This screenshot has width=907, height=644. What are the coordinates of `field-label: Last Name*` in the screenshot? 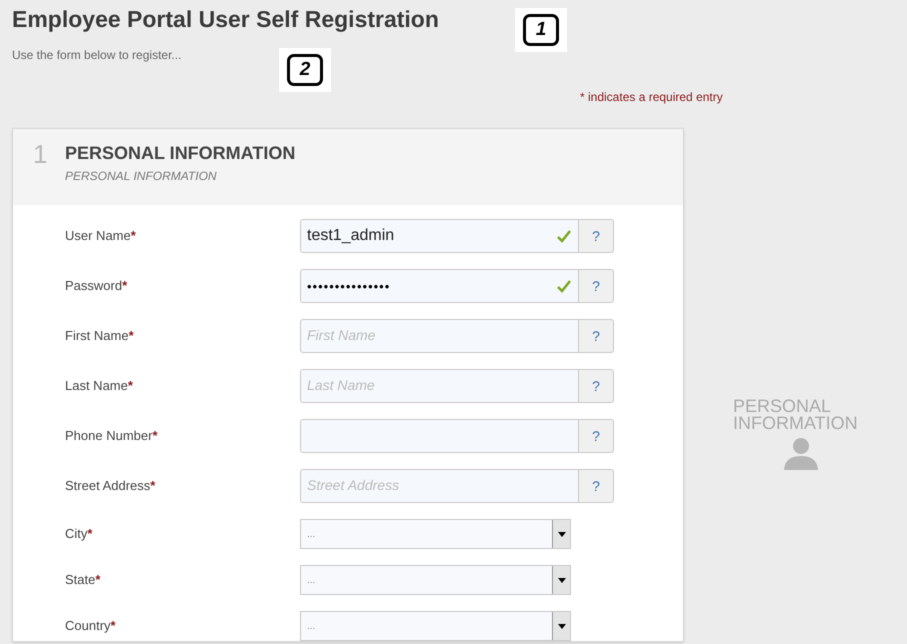 It's located at (99, 386).